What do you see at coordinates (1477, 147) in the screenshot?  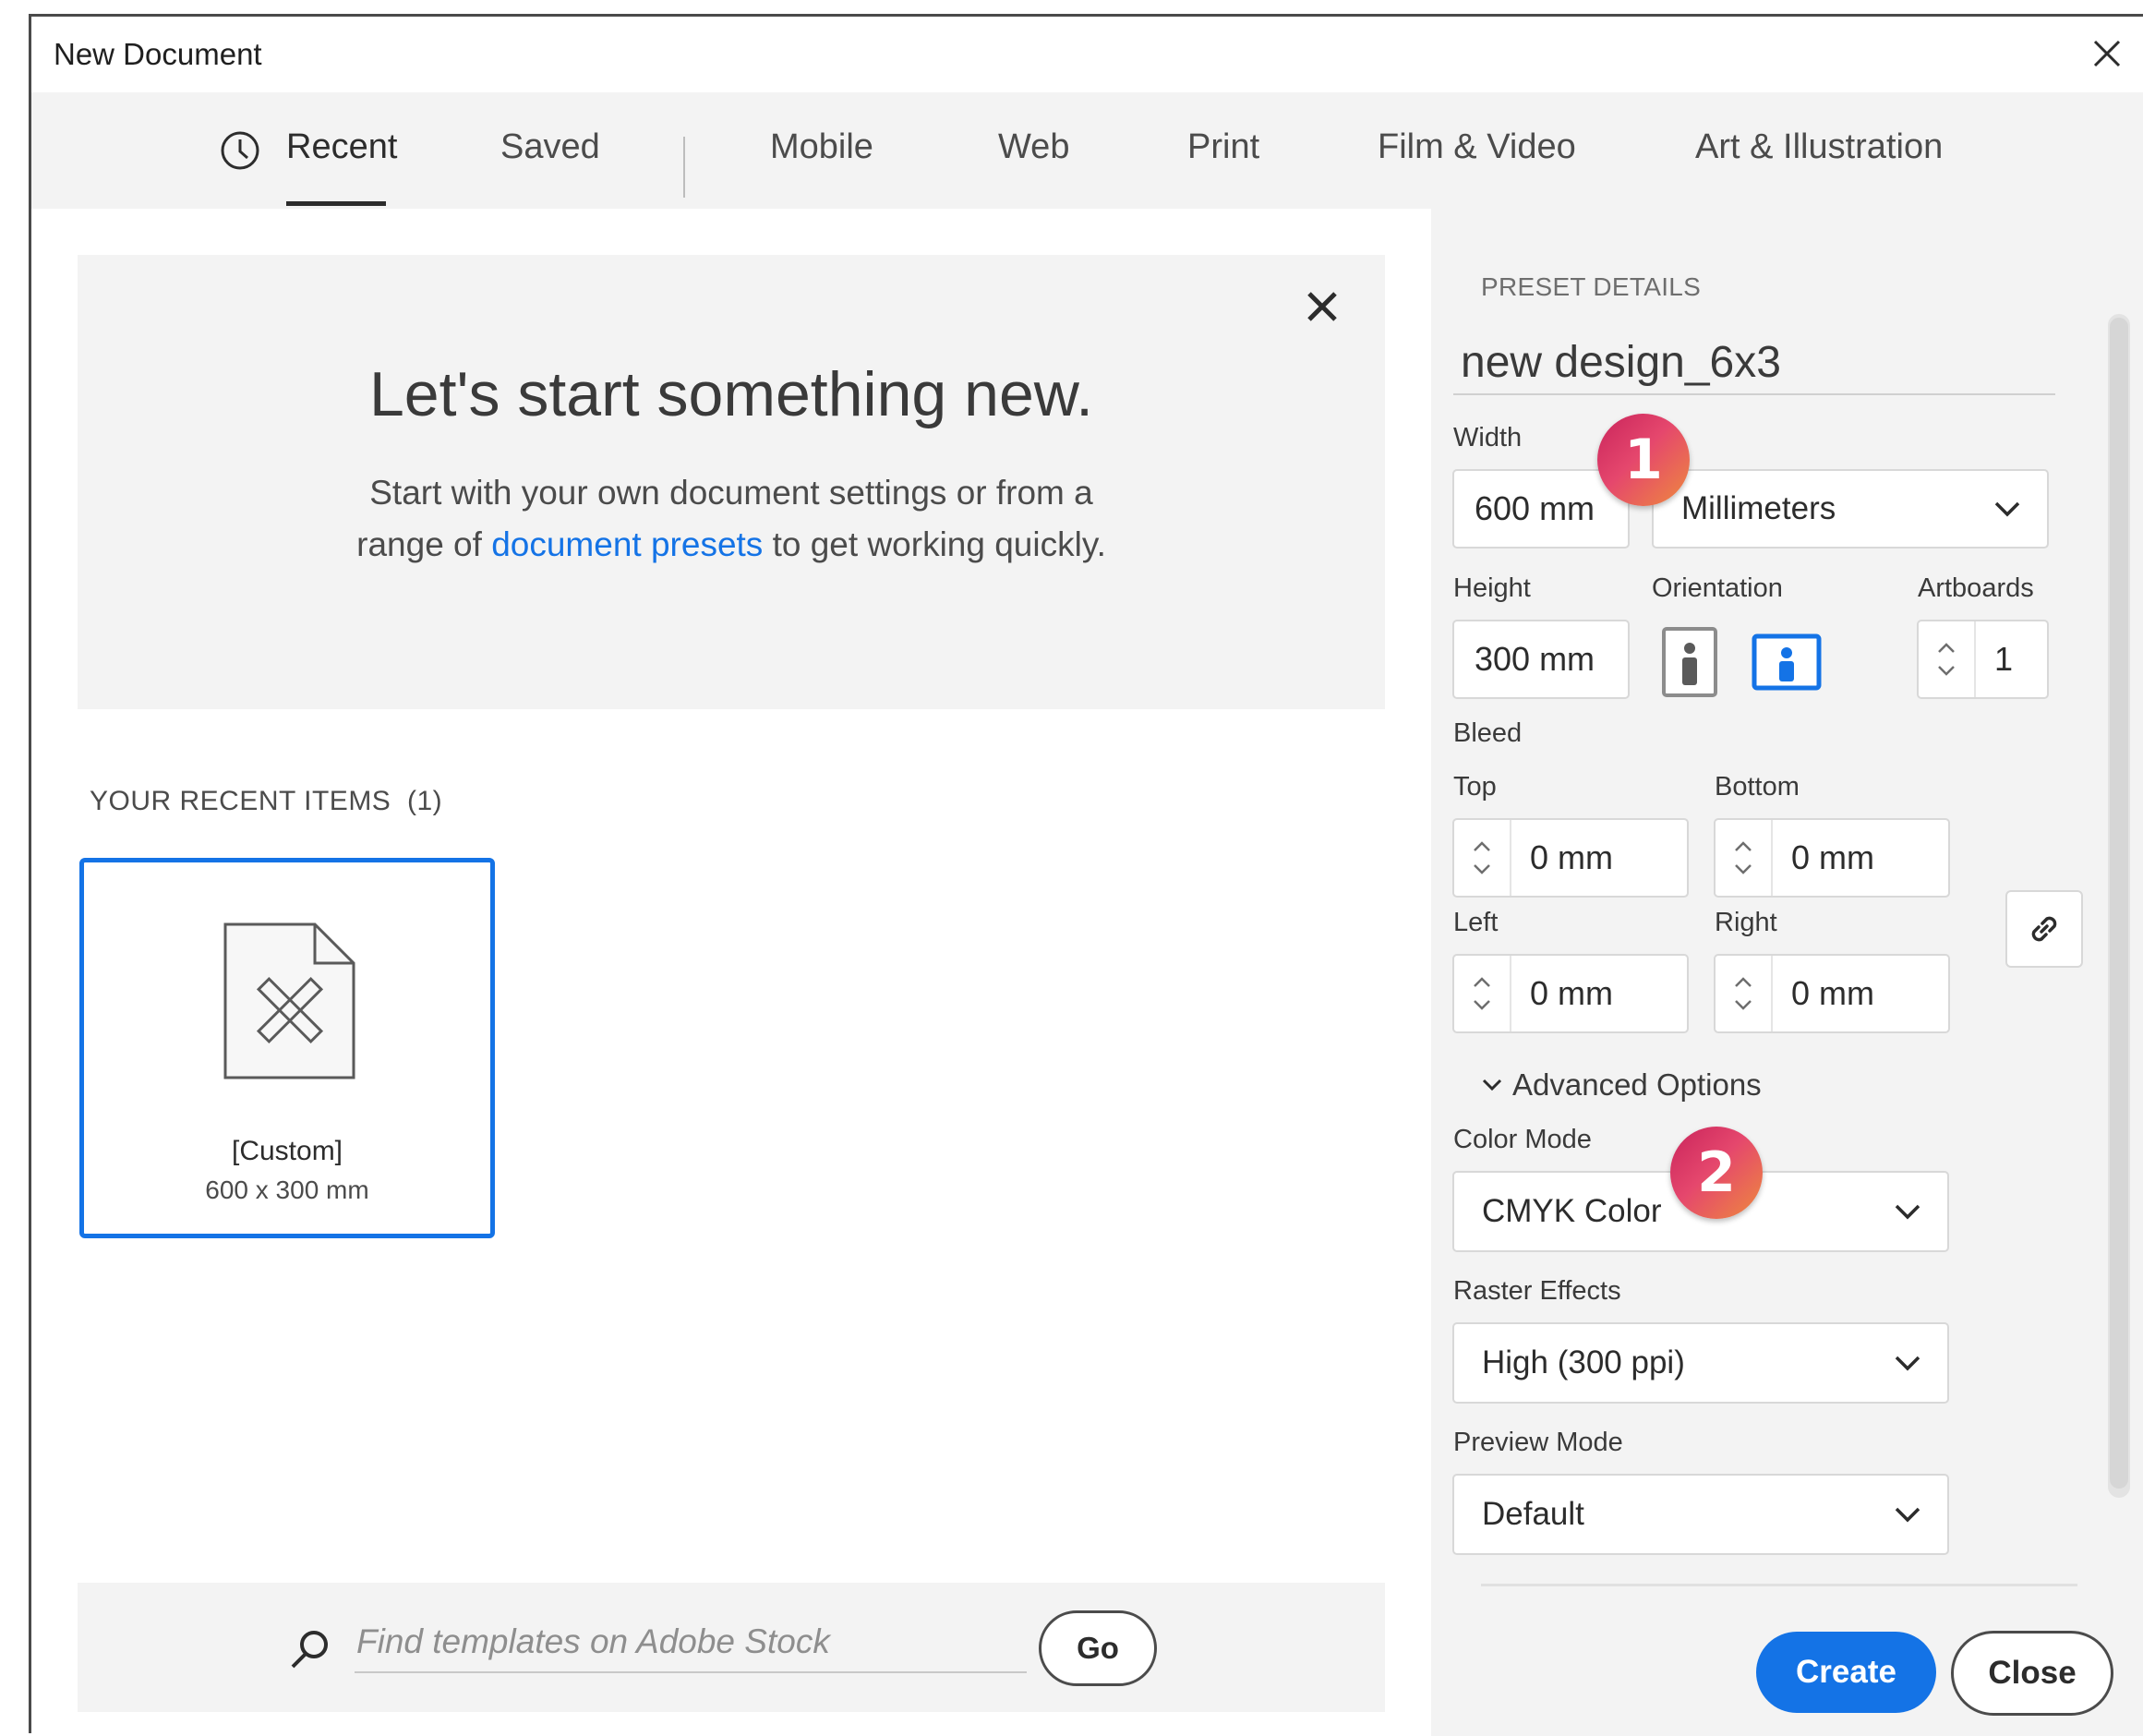 I see `tab-film-video: Film & Video` at bounding box center [1477, 147].